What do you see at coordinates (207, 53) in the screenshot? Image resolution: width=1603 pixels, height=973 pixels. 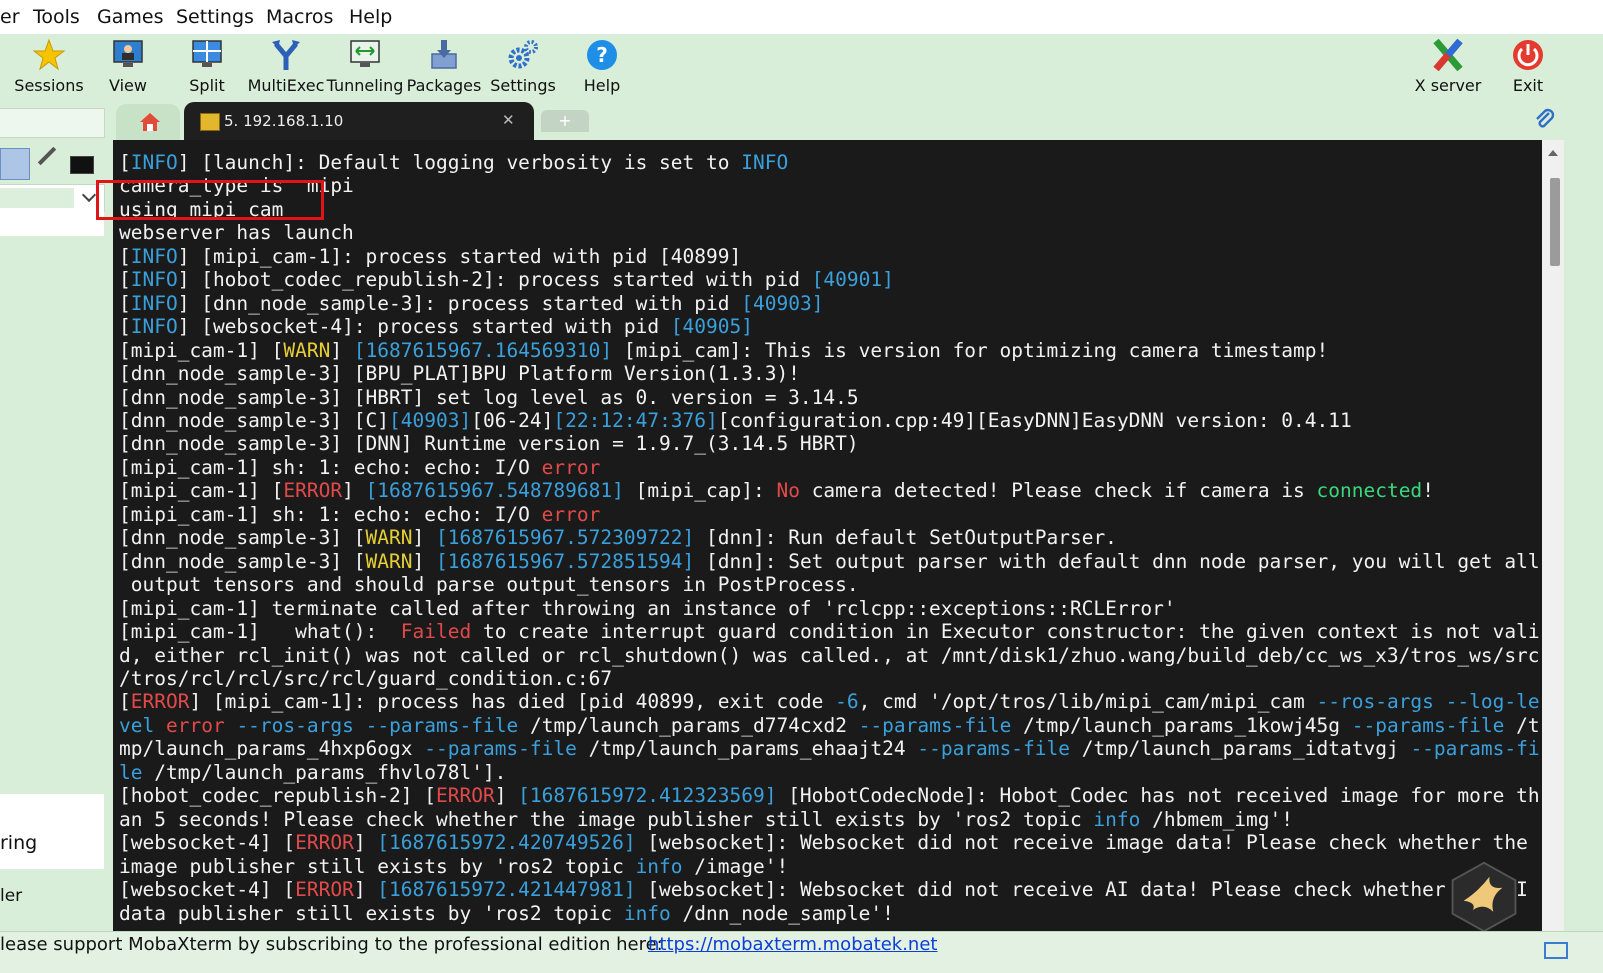 I see `split-screen-icon` at bounding box center [207, 53].